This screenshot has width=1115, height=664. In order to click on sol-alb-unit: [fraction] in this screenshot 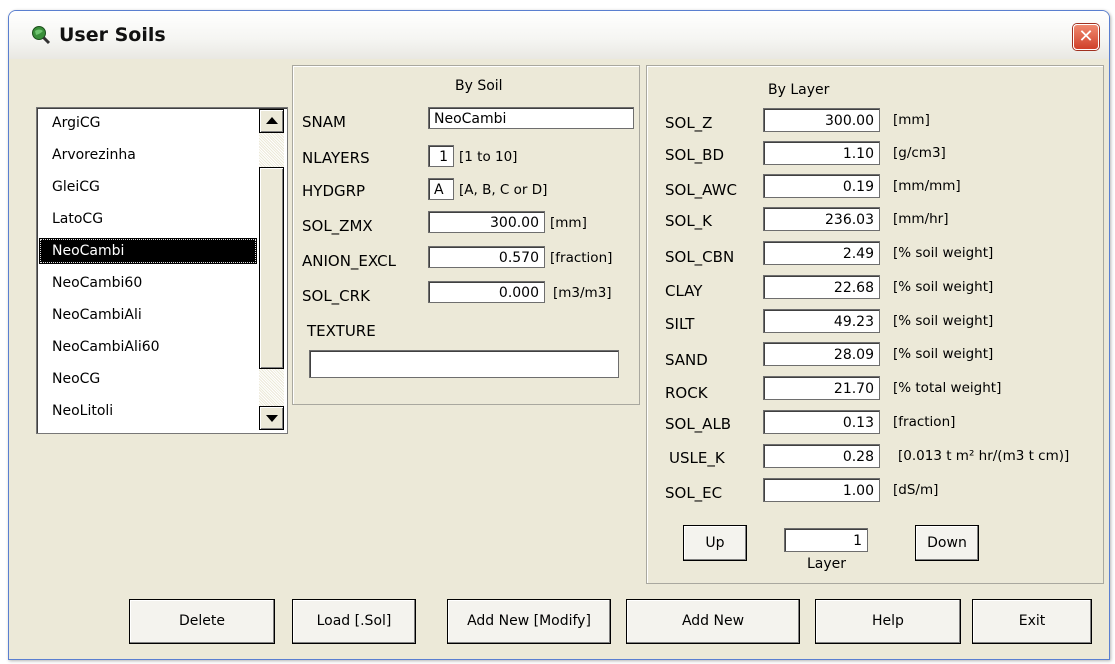, I will do `click(924, 422)`.